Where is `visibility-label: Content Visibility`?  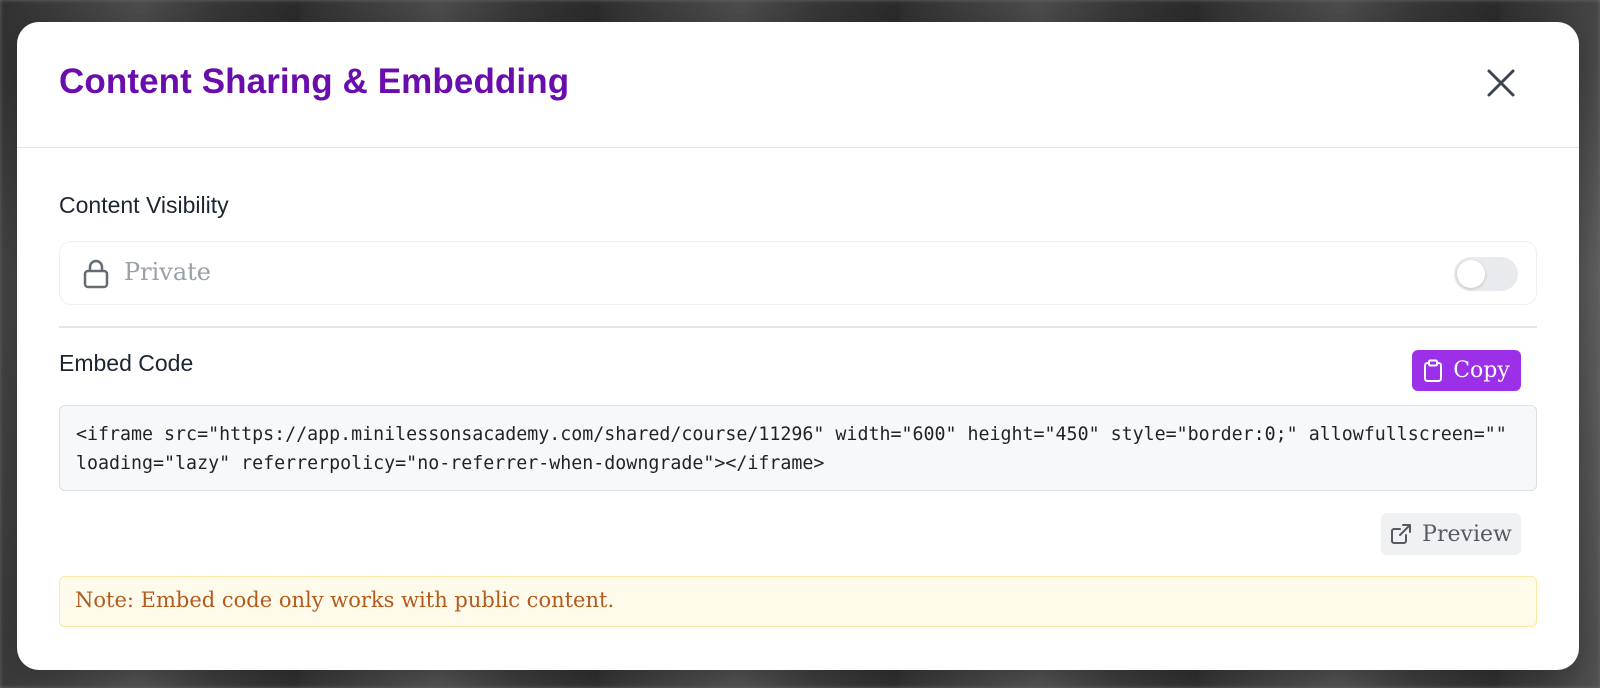 visibility-label: Content Visibility is located at coordinates (144, 205).